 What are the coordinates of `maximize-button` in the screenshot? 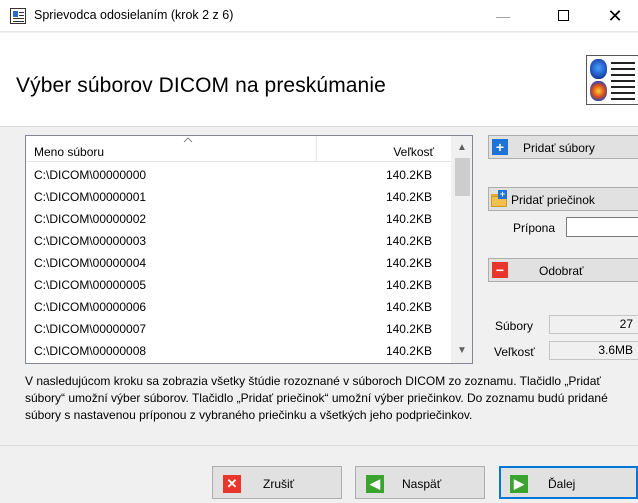 It's located at (563, 16).